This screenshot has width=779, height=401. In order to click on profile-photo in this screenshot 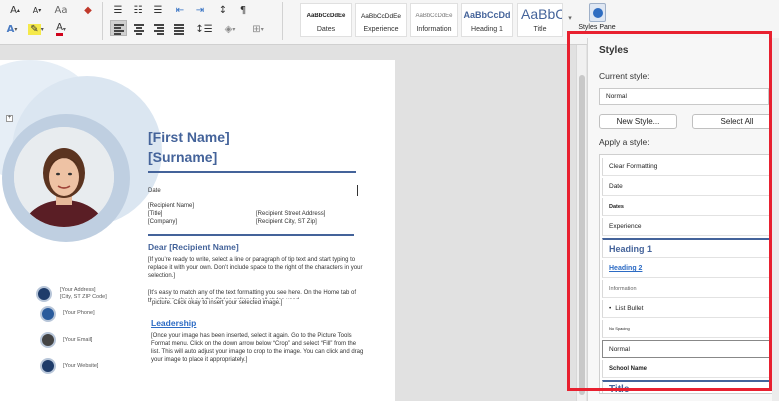, I will do `click(64, 177)`.